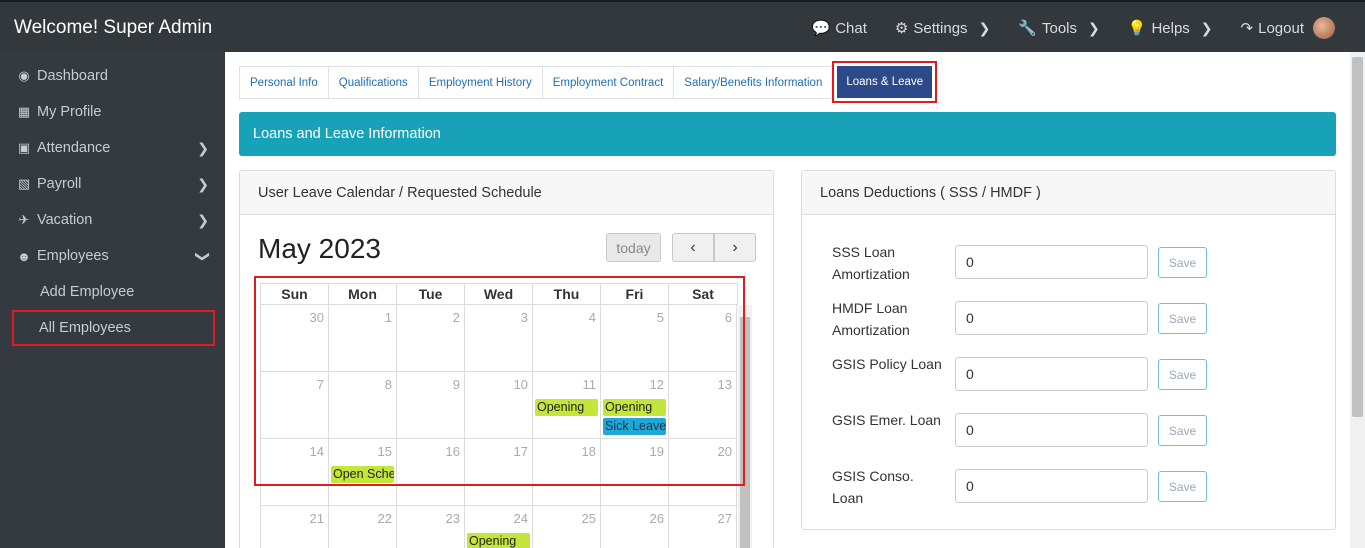 This screenshot has width=1365, height=548. Describe the element at coordinates (839, 28) in the screenshot. I see `chat-link: 💬 Chat` at that location.